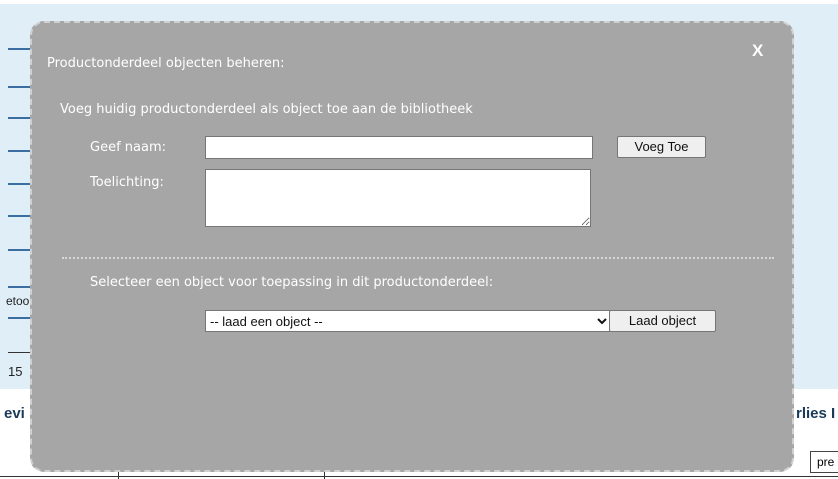 This screenshot has height=479, width=838. Describe the element at coordinates (408, 321) in the screenshot. I see `object-select: -- laad een object --` at that location.